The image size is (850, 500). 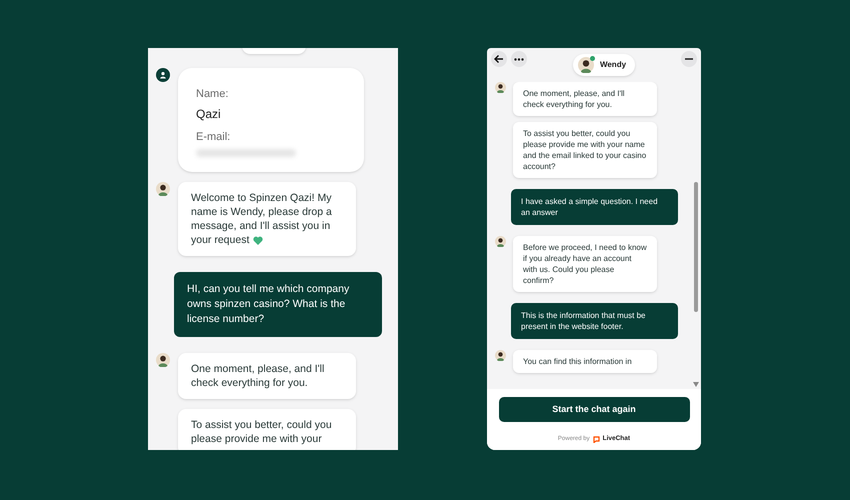 What do you see at coordinates (696, 247) in the screenshot?
I see `scrollbar` at bounding box center [696, 247].